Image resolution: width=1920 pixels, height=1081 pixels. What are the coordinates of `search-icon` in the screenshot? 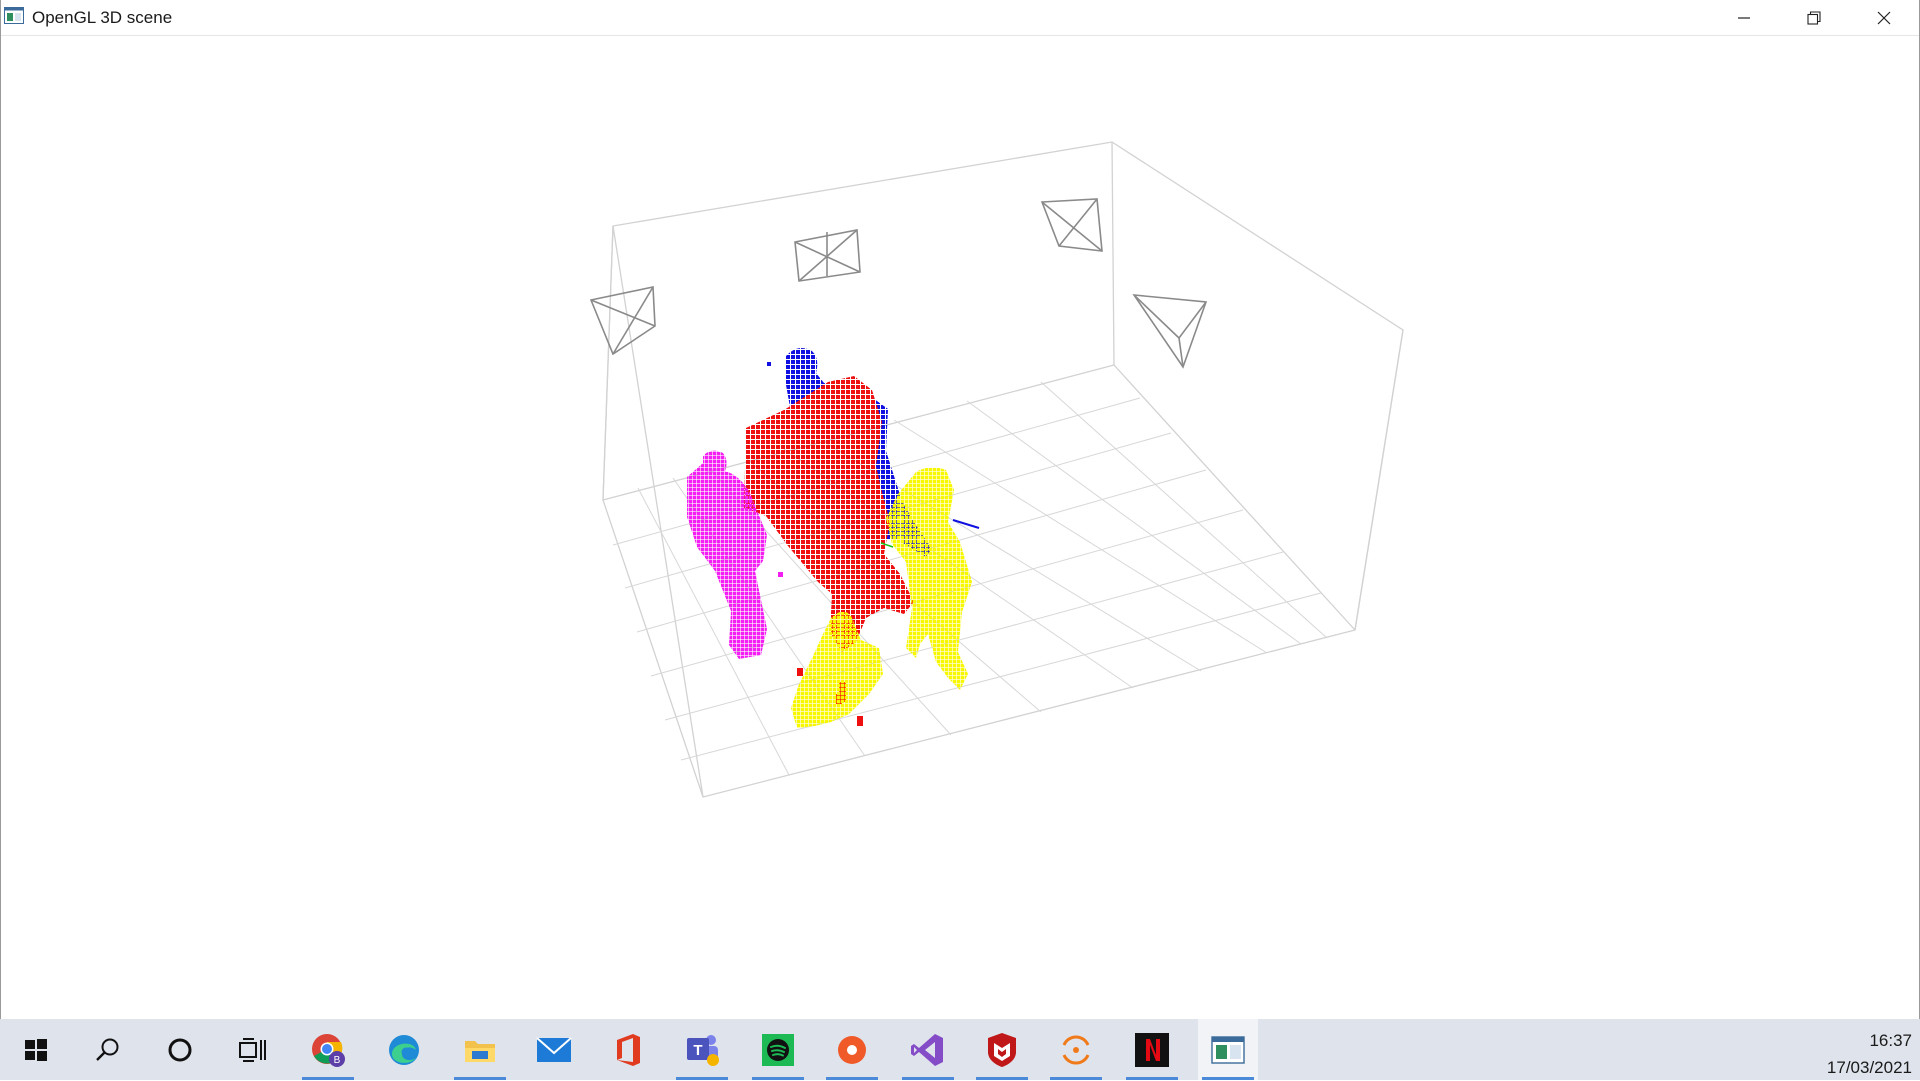 It's located at (107, 1049).